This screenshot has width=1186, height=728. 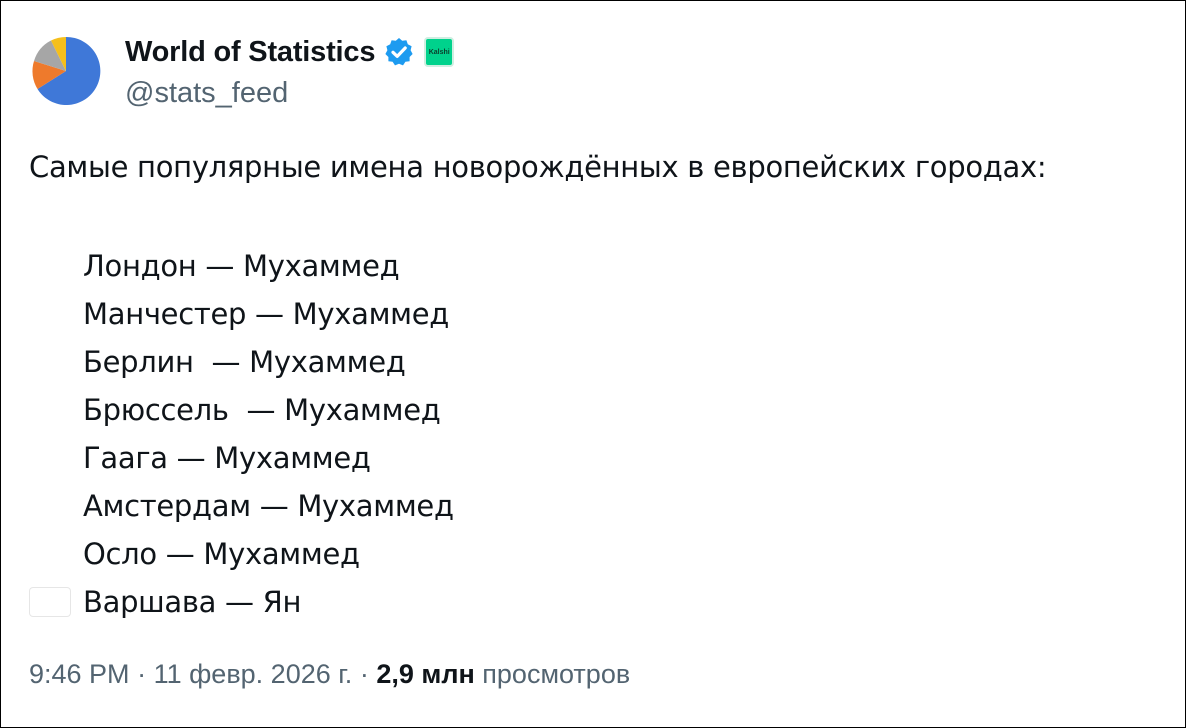 I want to click on views-label: просмотров, so click(x=556, y=674).